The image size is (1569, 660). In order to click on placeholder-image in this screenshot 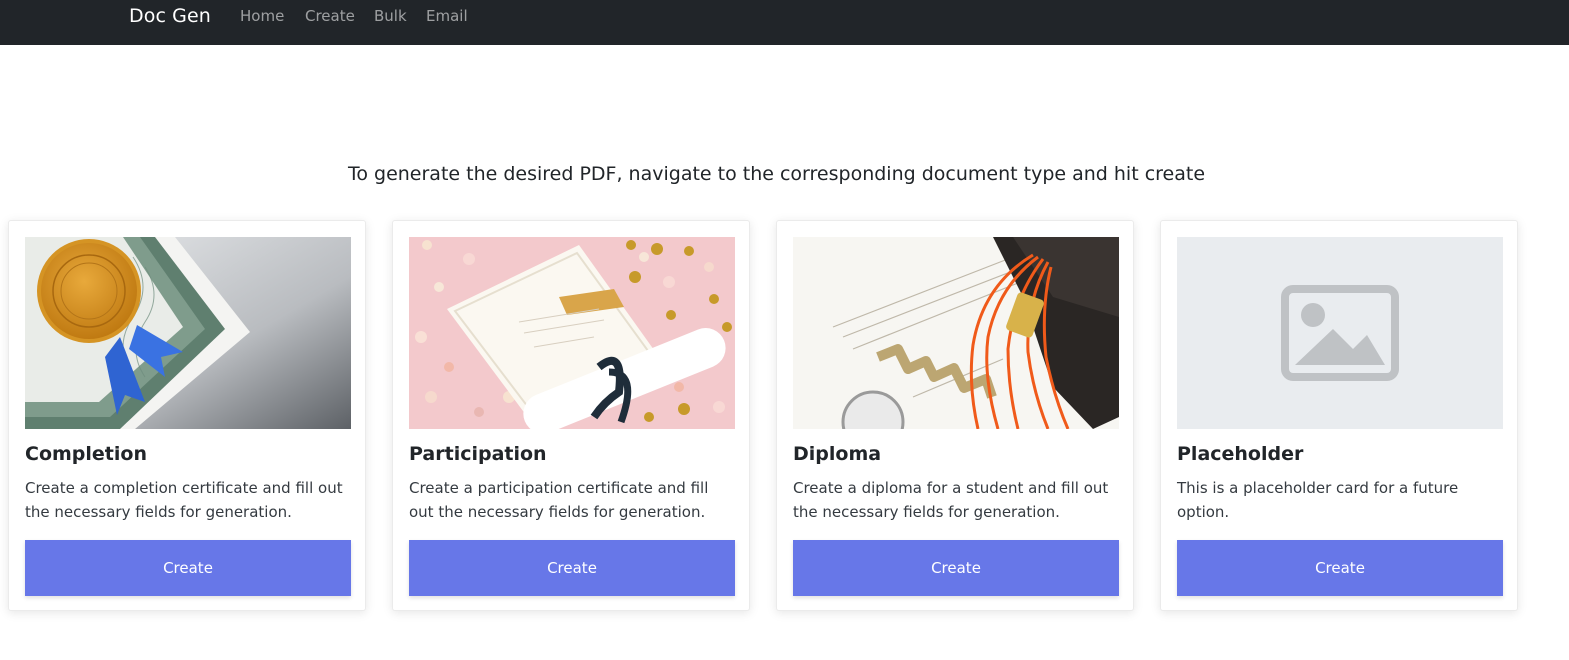, I will do `click(1340, 333)`.